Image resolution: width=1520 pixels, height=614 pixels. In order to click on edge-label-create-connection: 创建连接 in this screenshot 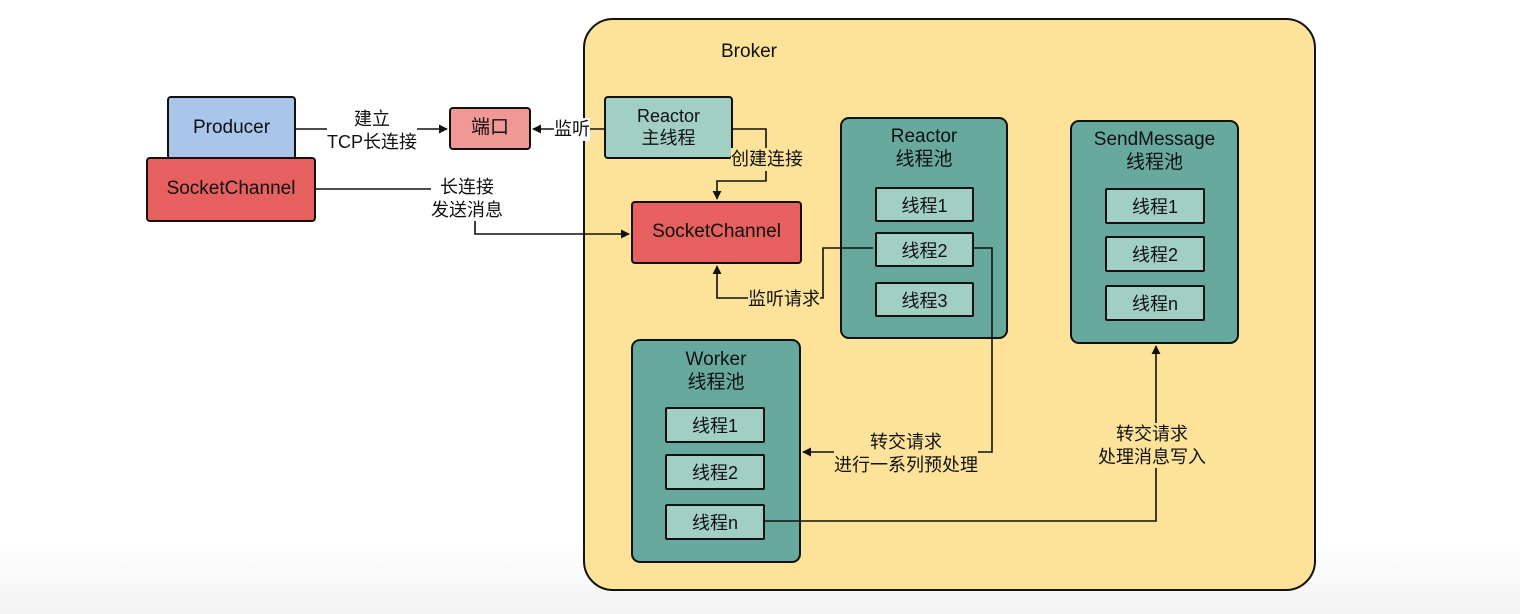, I will do `click(767, 159)`.